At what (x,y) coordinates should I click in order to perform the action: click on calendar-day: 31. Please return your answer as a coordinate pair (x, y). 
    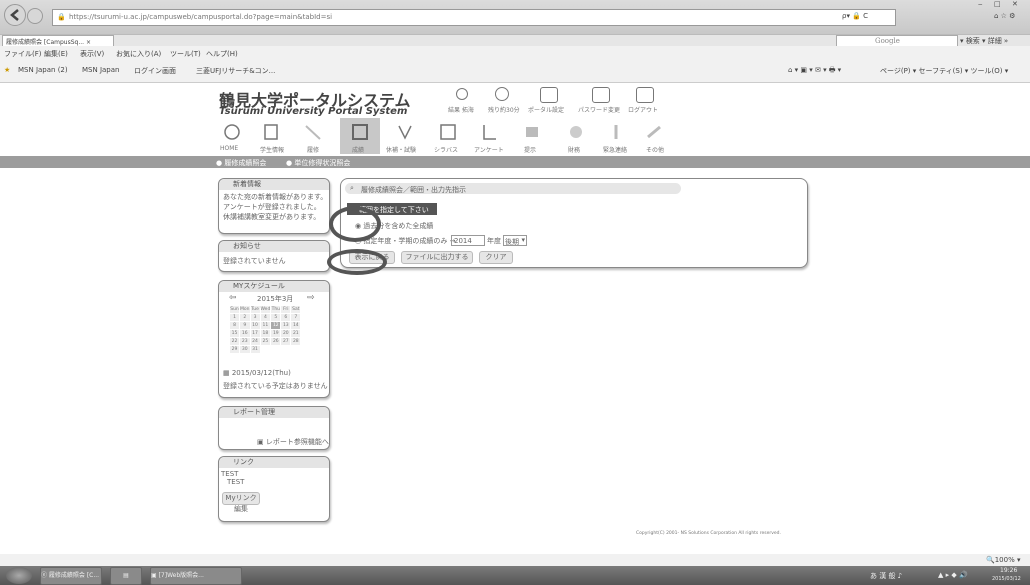
    Looking at the image, I should click on (255, 349).